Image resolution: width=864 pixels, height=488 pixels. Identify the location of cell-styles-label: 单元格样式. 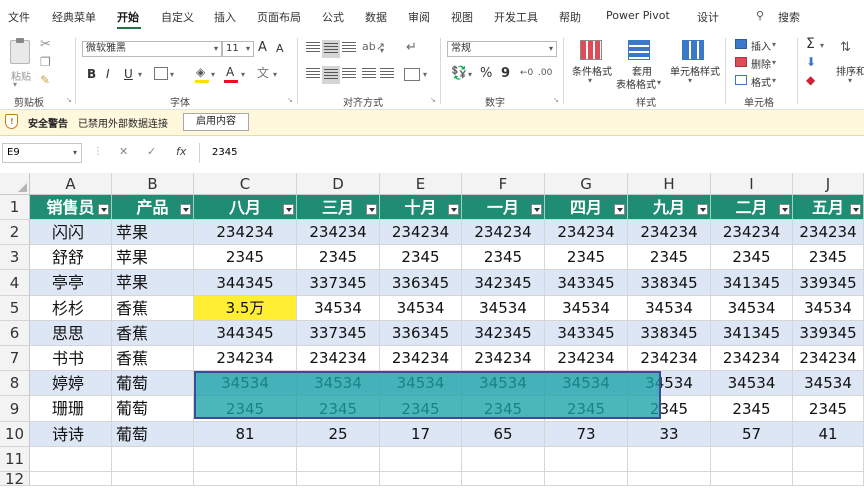
(695, 70).